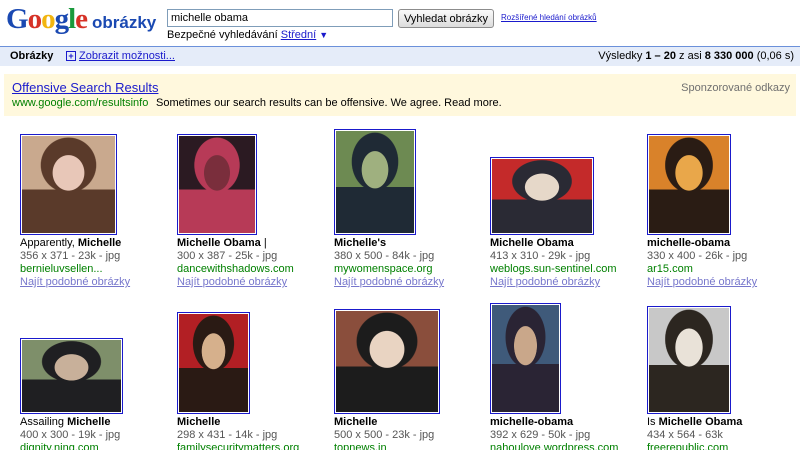 The width and height of the screenshot is (800, 450). Describe the element at coordinates (71, 56) in the screenshot. I see `plus-icon: +` at that location.